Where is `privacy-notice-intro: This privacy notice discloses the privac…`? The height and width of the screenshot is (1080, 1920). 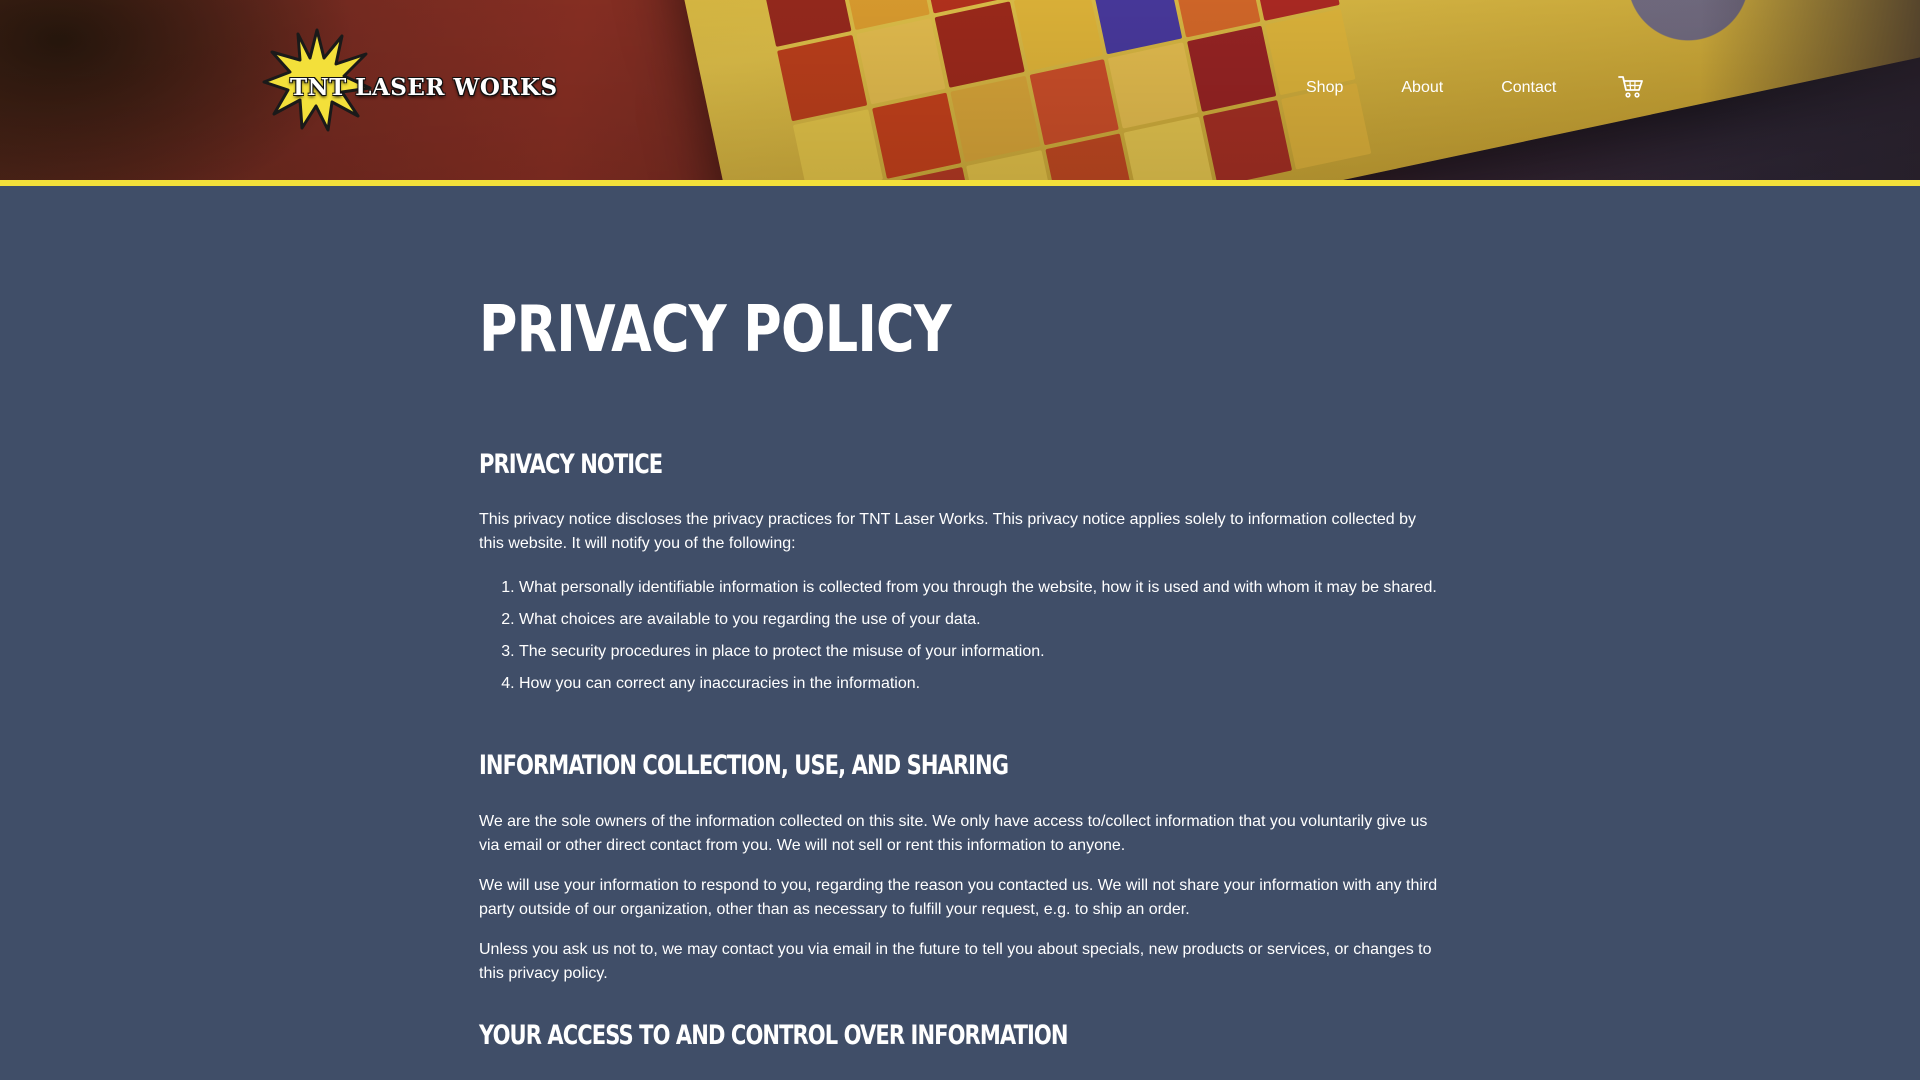 privacy-notice-intro: This privacy notice discloses the privac… is located at coordinates (947, 531).